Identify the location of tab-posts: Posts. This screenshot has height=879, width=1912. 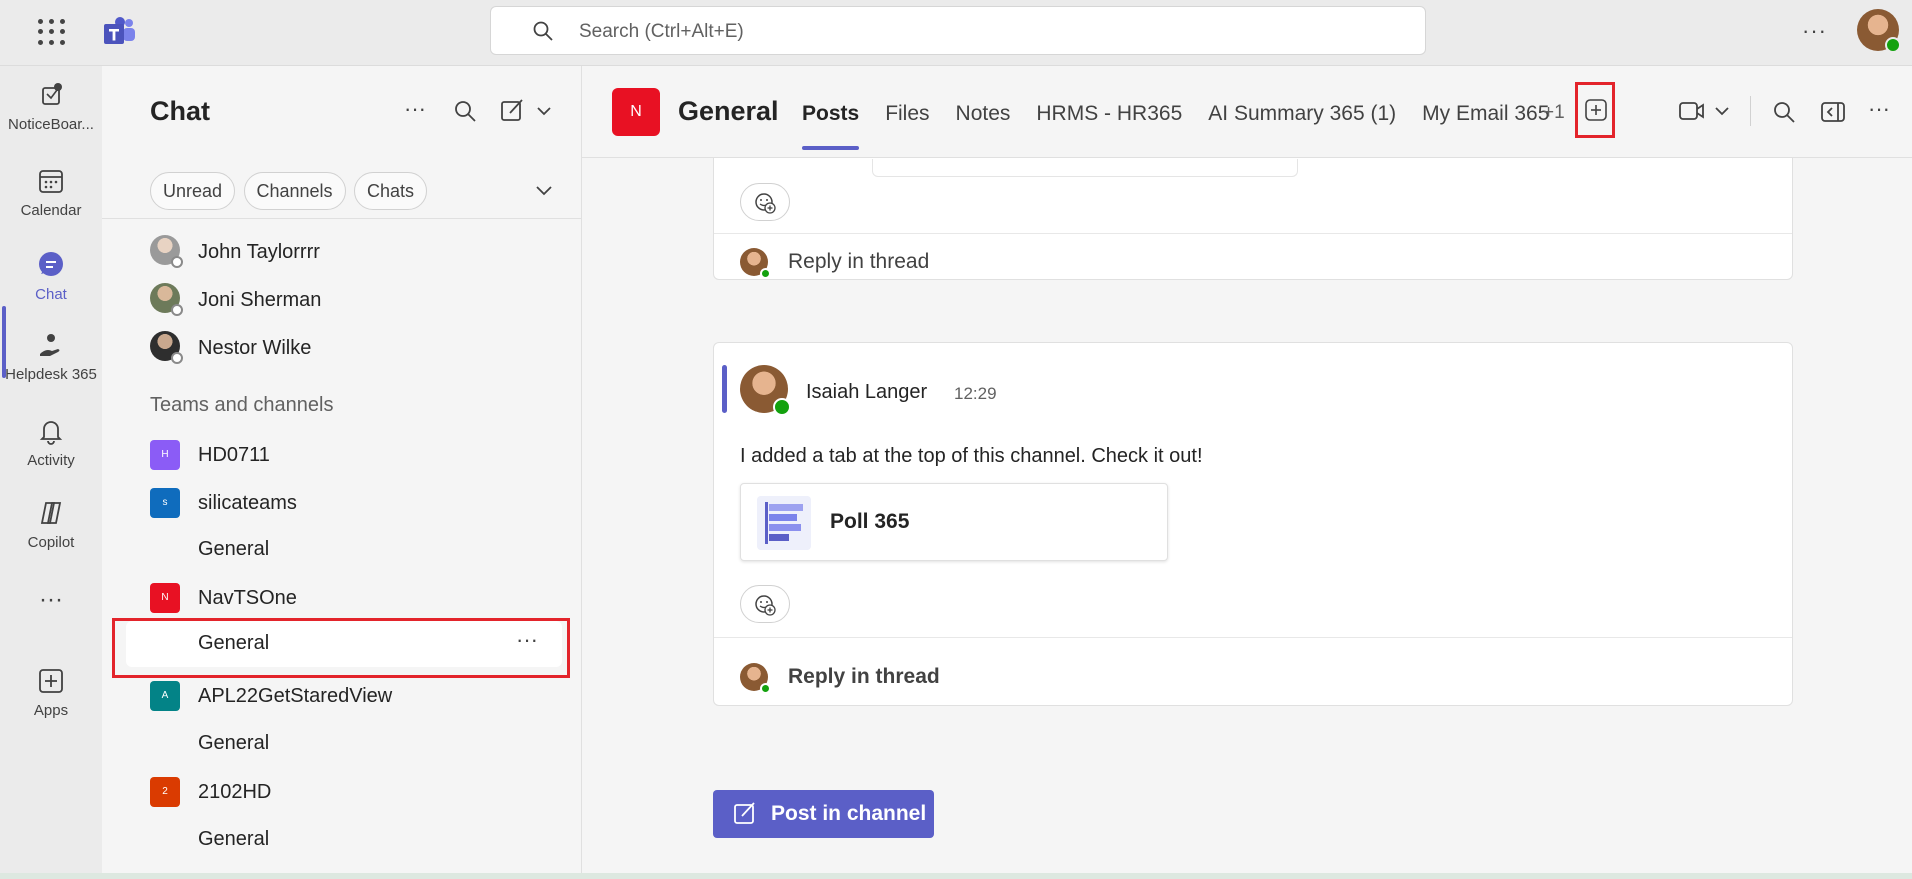
(831, 126).